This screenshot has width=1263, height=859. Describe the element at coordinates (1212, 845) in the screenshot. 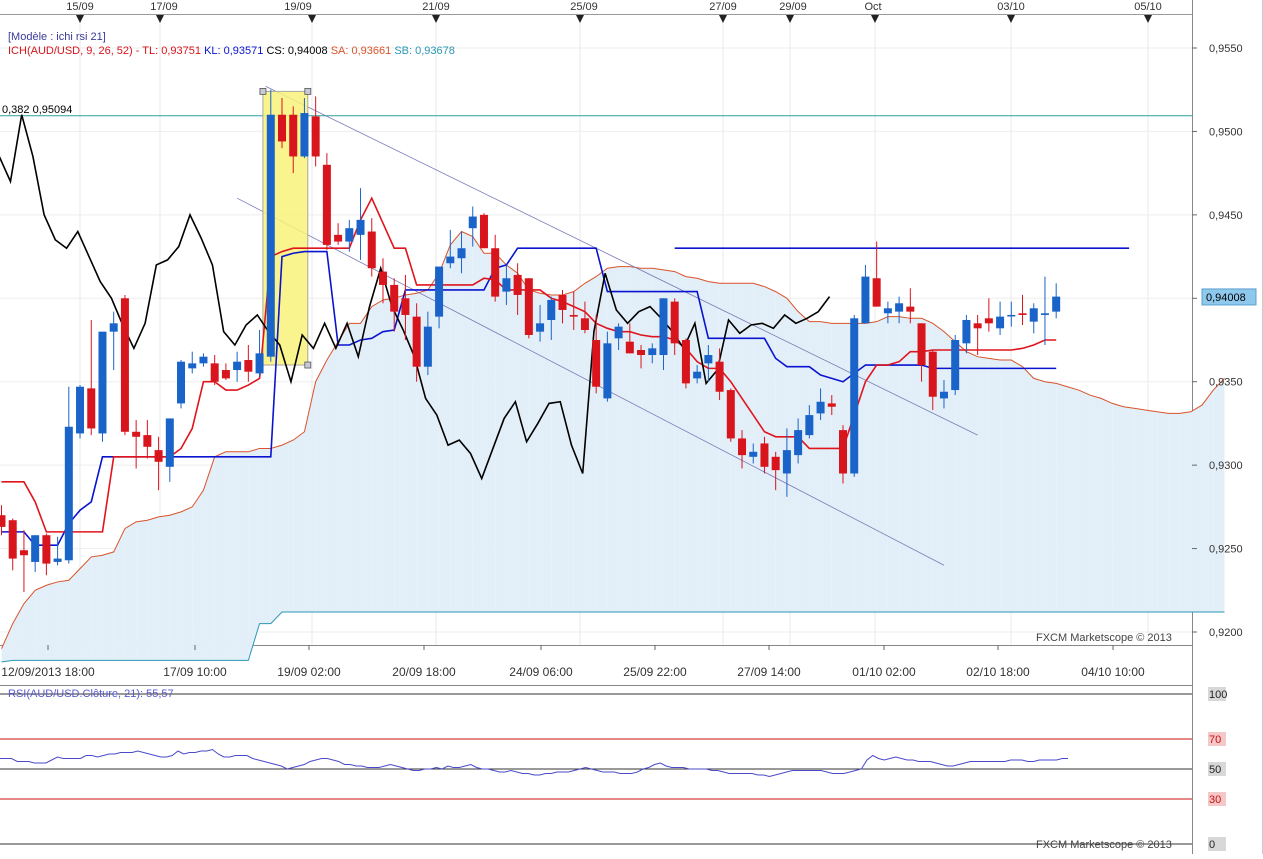

I see `rsi-level-label: 0` at that location.